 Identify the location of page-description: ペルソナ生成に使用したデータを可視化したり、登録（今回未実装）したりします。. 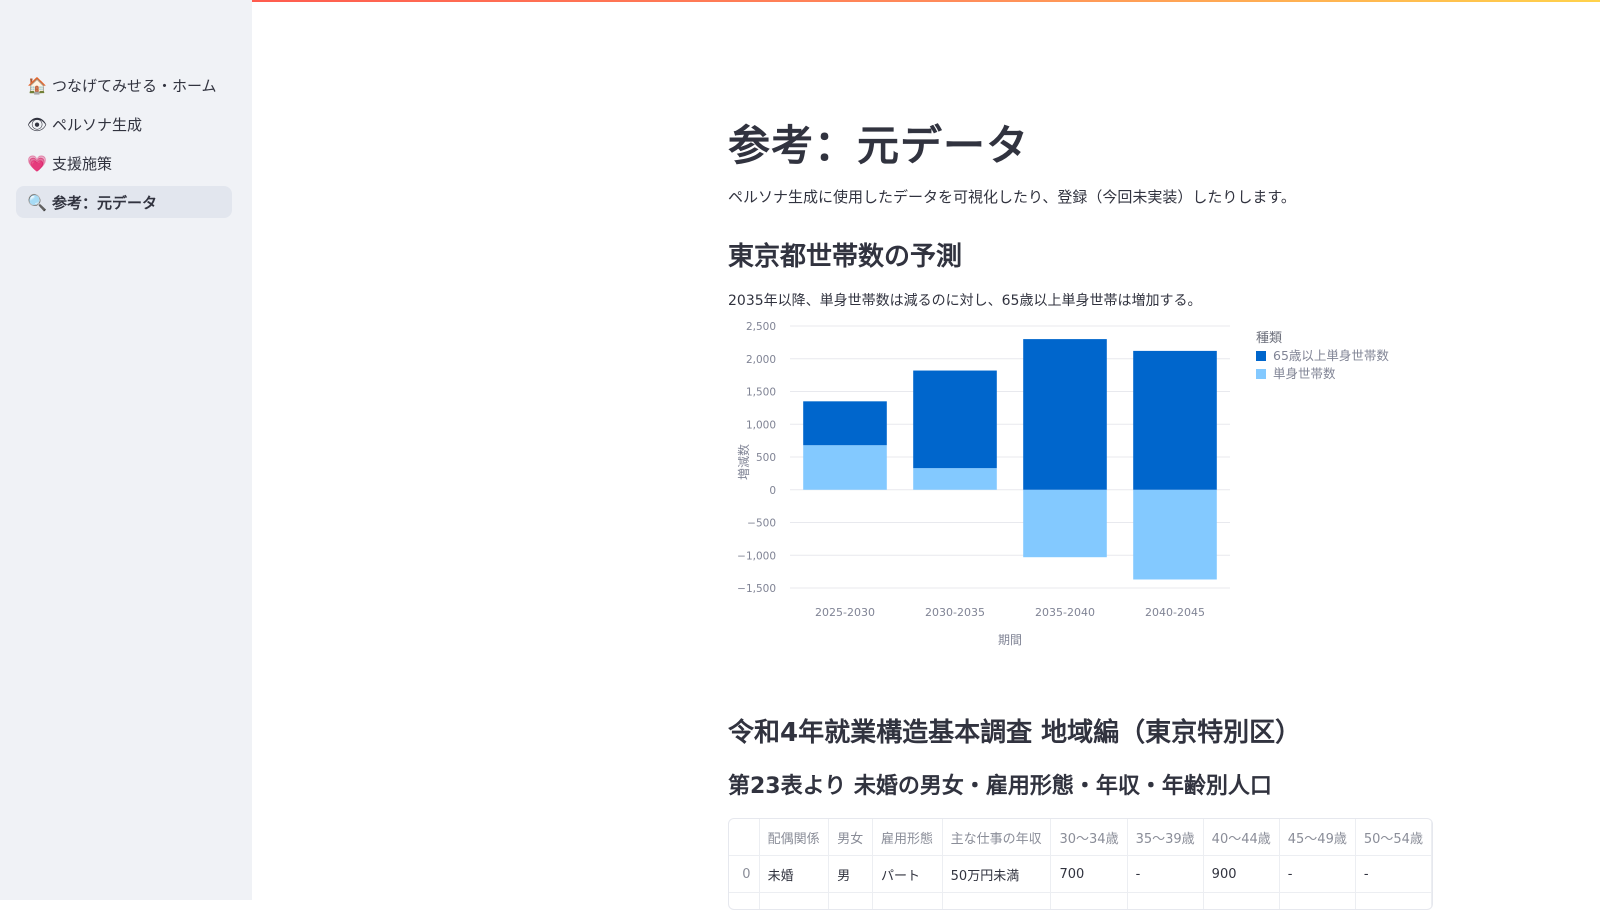
(1012, 196).